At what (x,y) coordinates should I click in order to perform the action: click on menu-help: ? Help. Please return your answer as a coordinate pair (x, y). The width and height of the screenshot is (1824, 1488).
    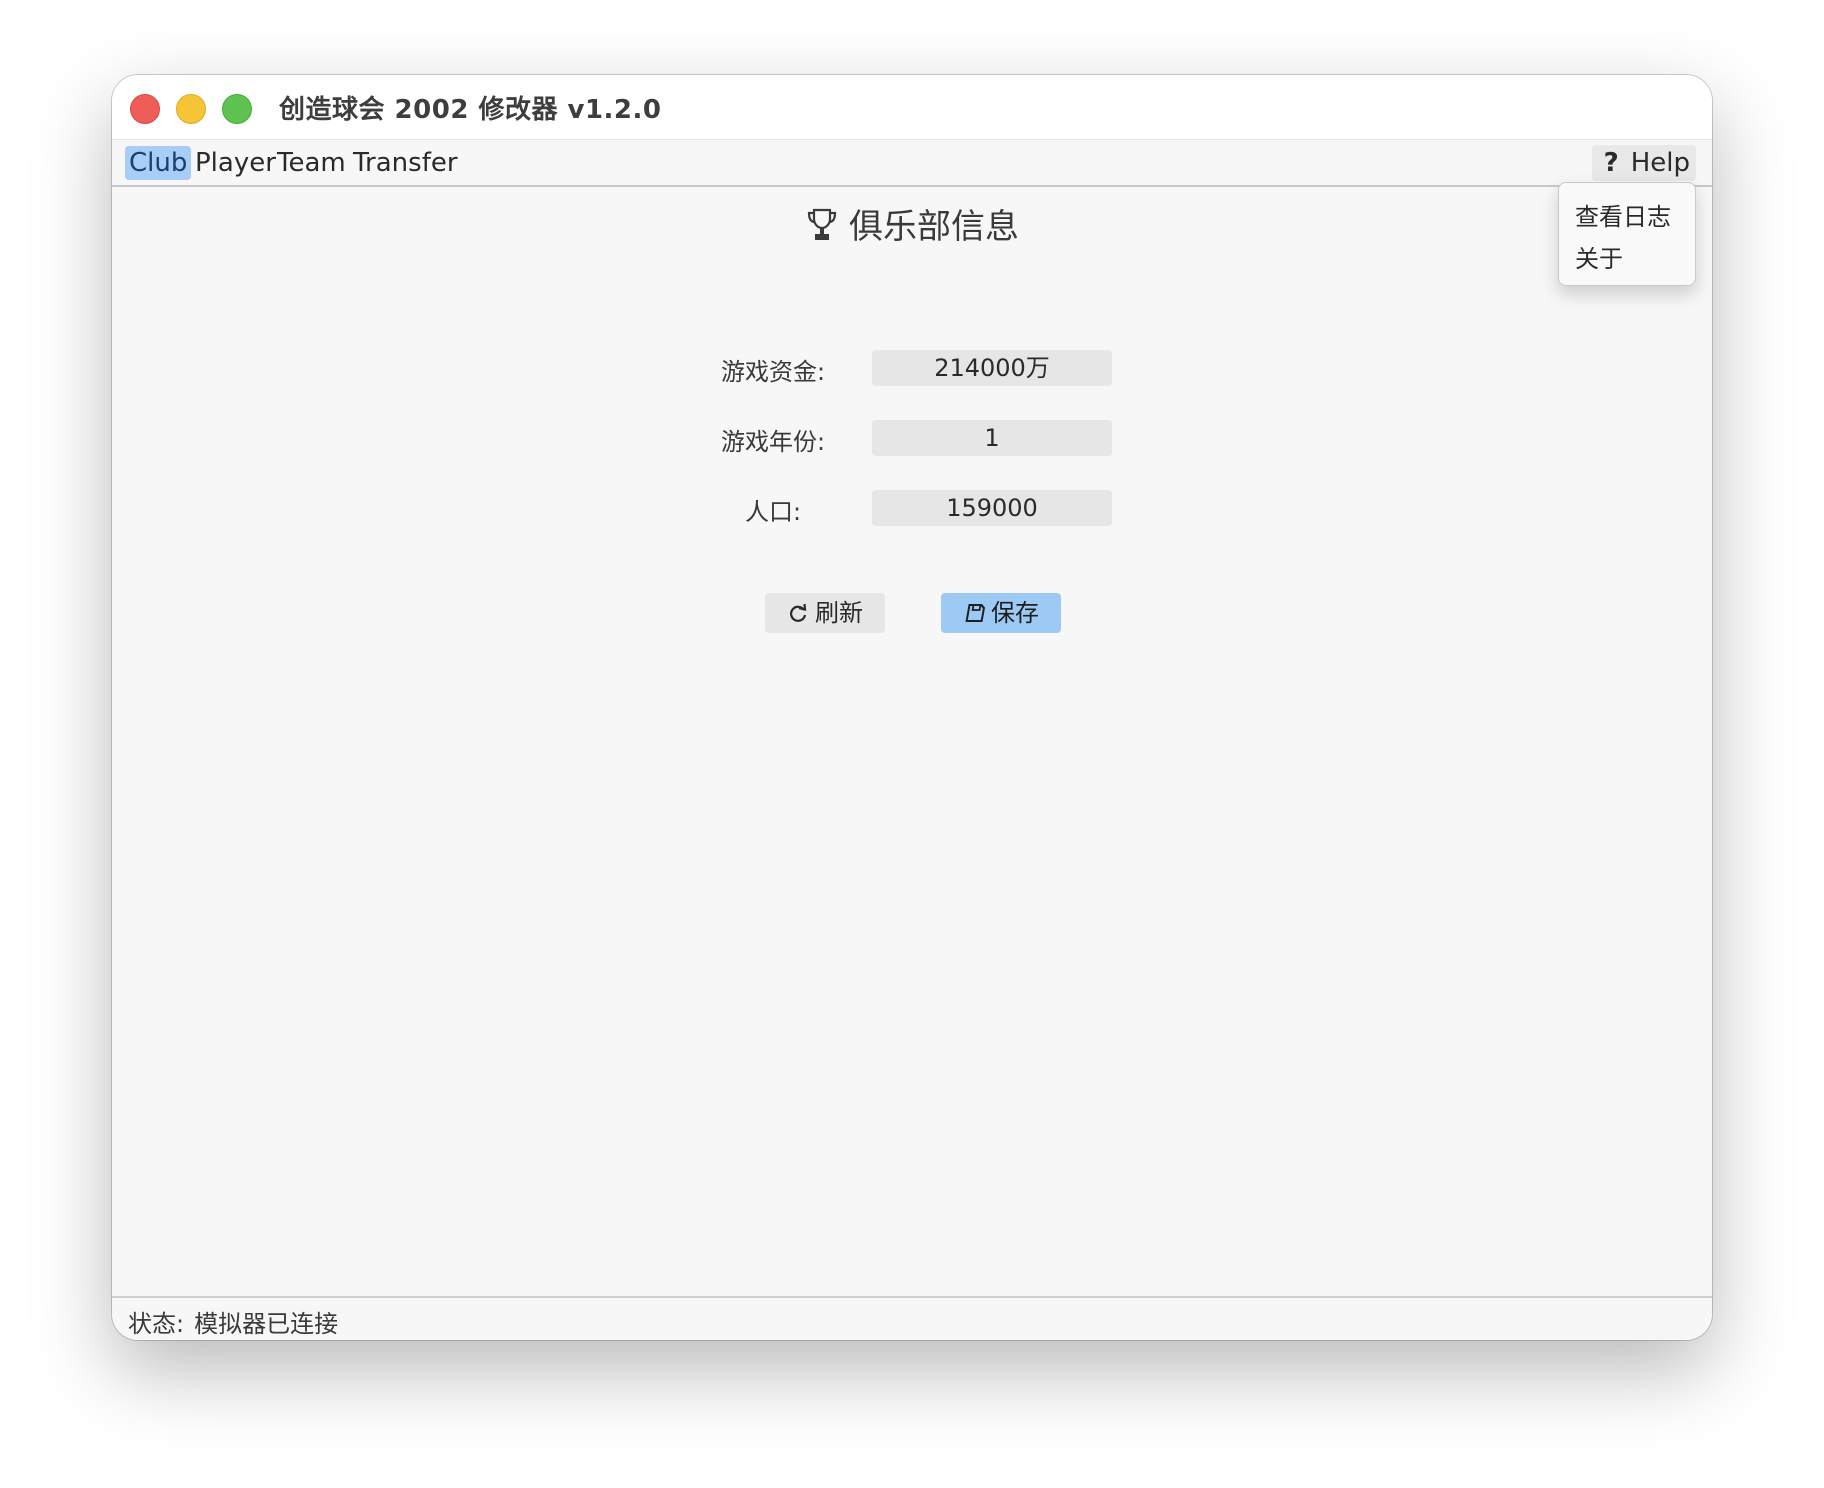
    Looking at the image, I should click on (1643, 163).